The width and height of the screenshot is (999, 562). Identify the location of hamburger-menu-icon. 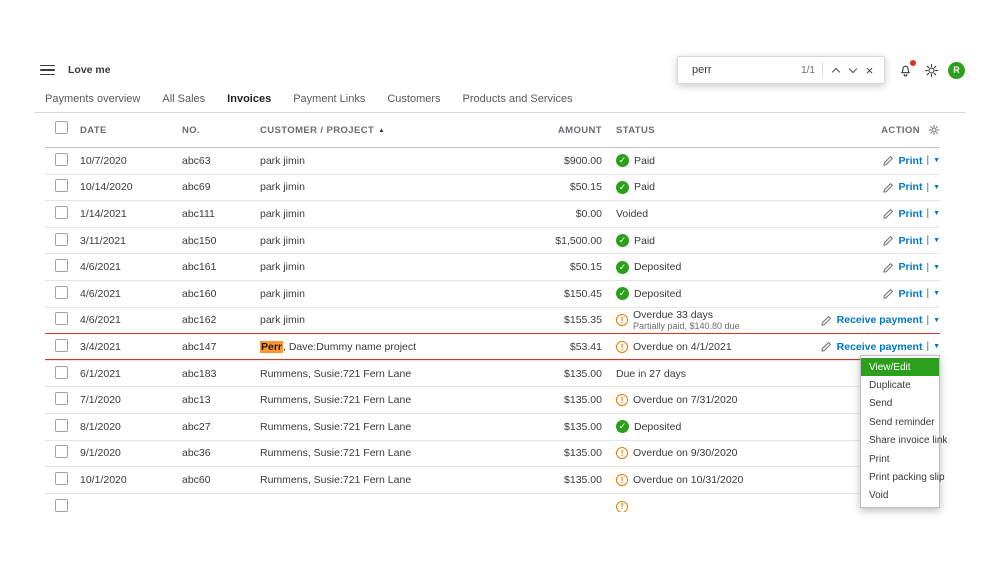
(47, 70).